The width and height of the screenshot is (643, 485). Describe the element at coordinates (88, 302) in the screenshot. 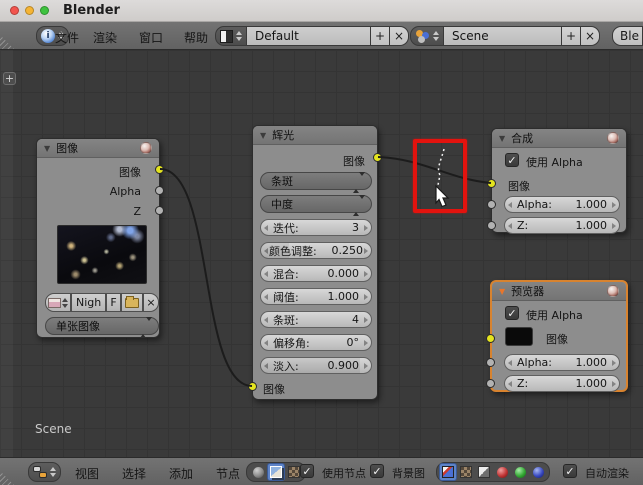

I see `image-name-field: Nigh` at that location.